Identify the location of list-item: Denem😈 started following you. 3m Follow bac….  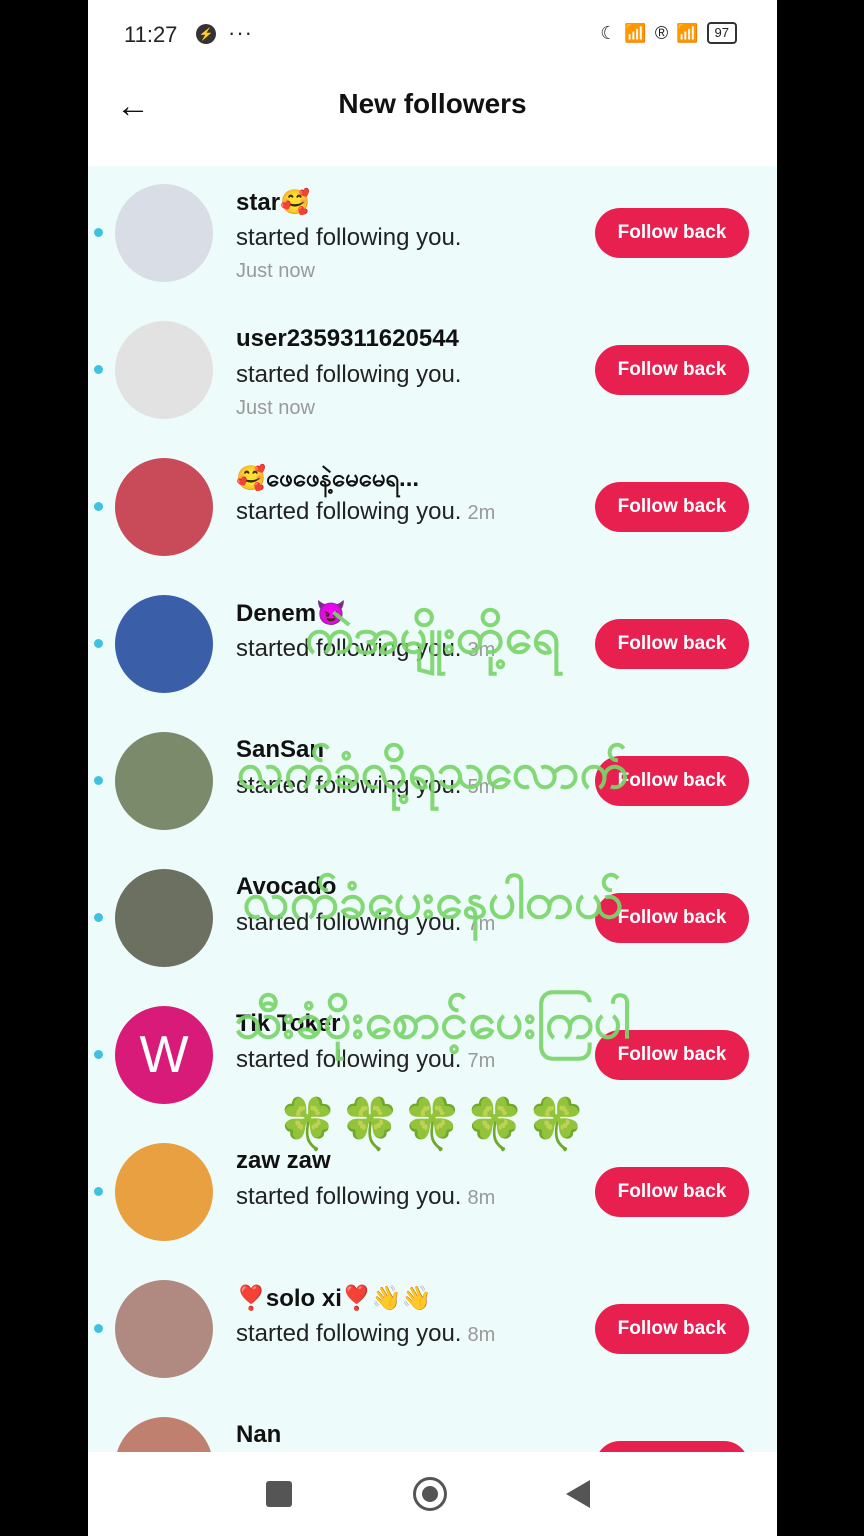
(432, 645).